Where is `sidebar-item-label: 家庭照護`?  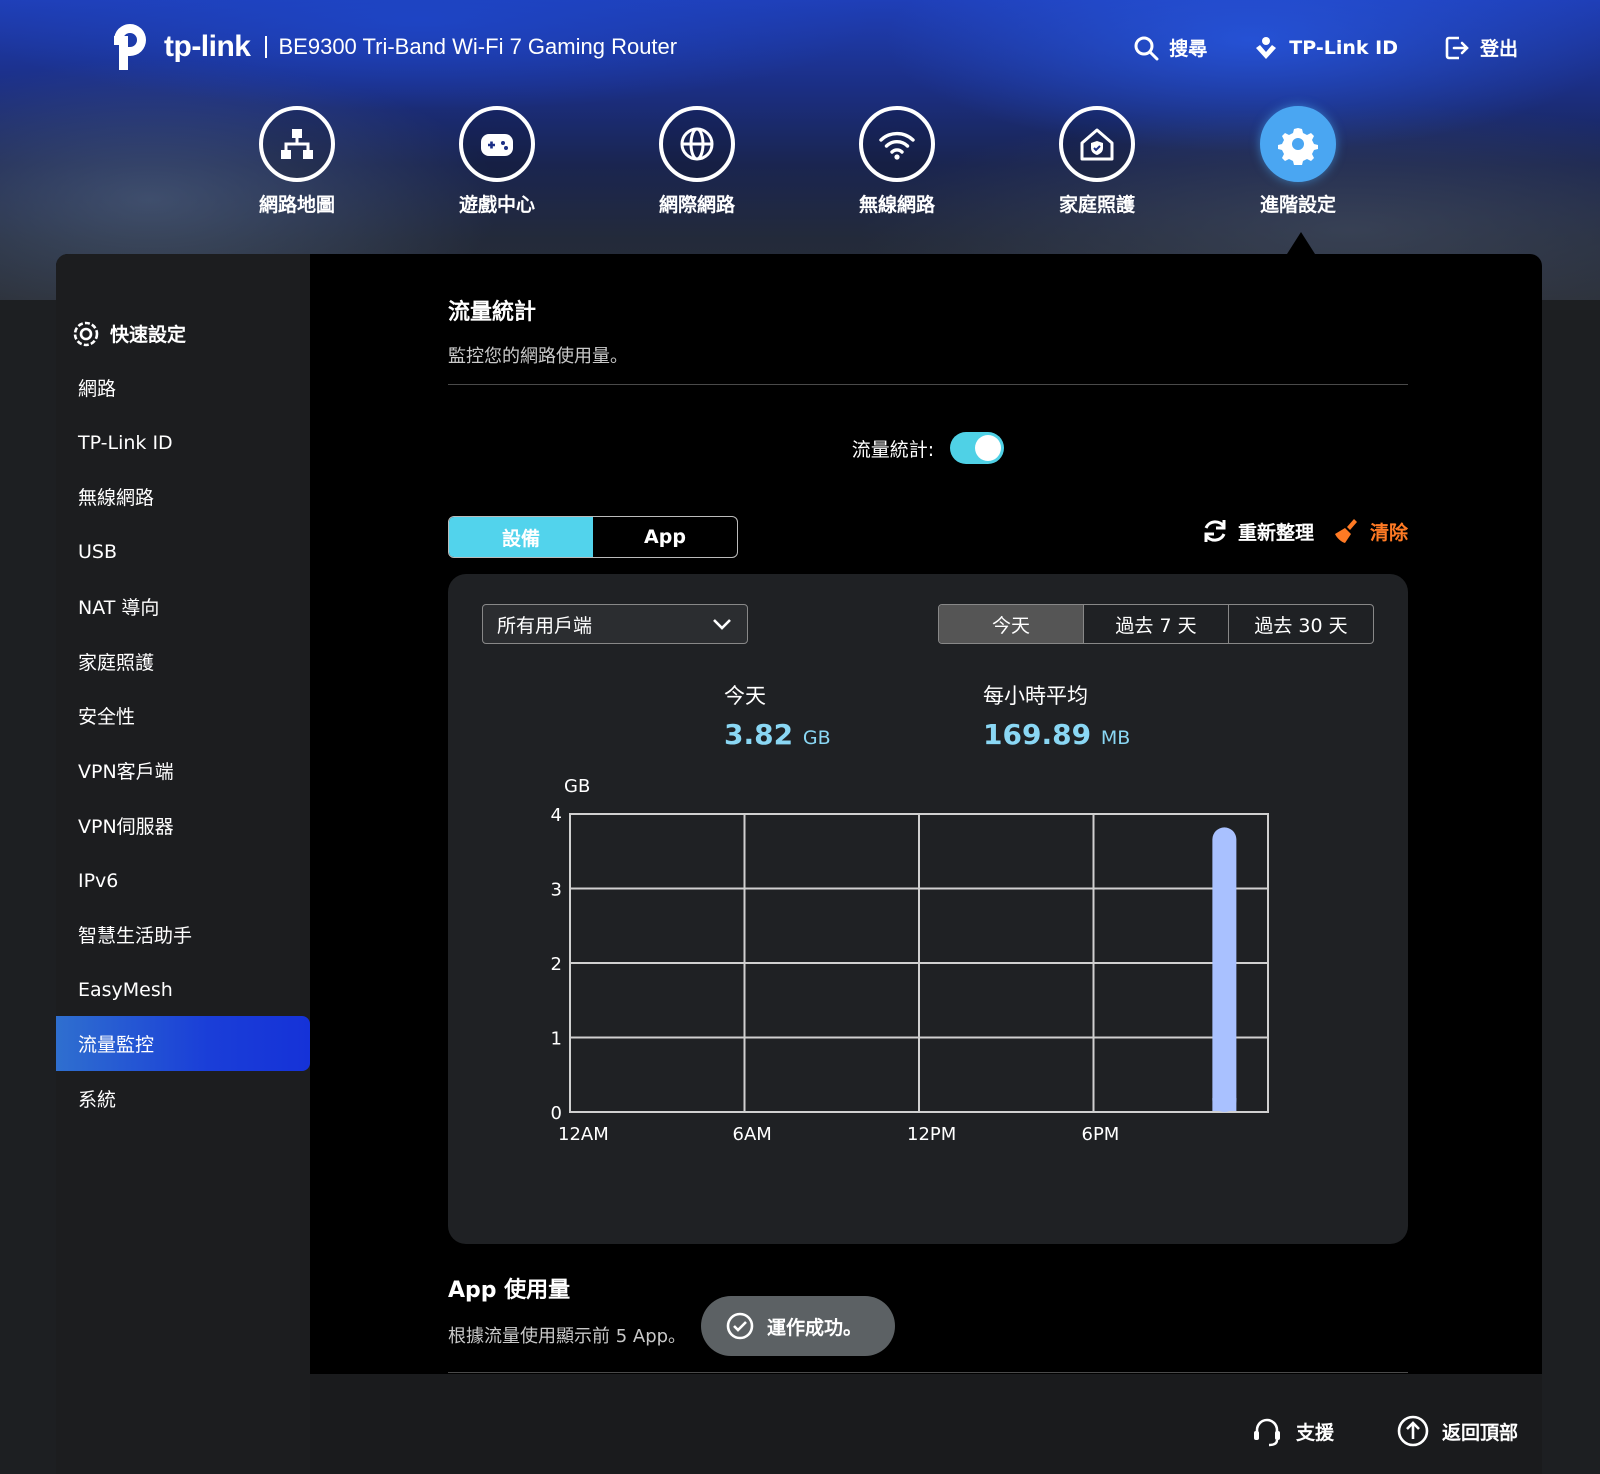 sidebar-item-label: 家庭照護 is located at coordinates (116, 663).